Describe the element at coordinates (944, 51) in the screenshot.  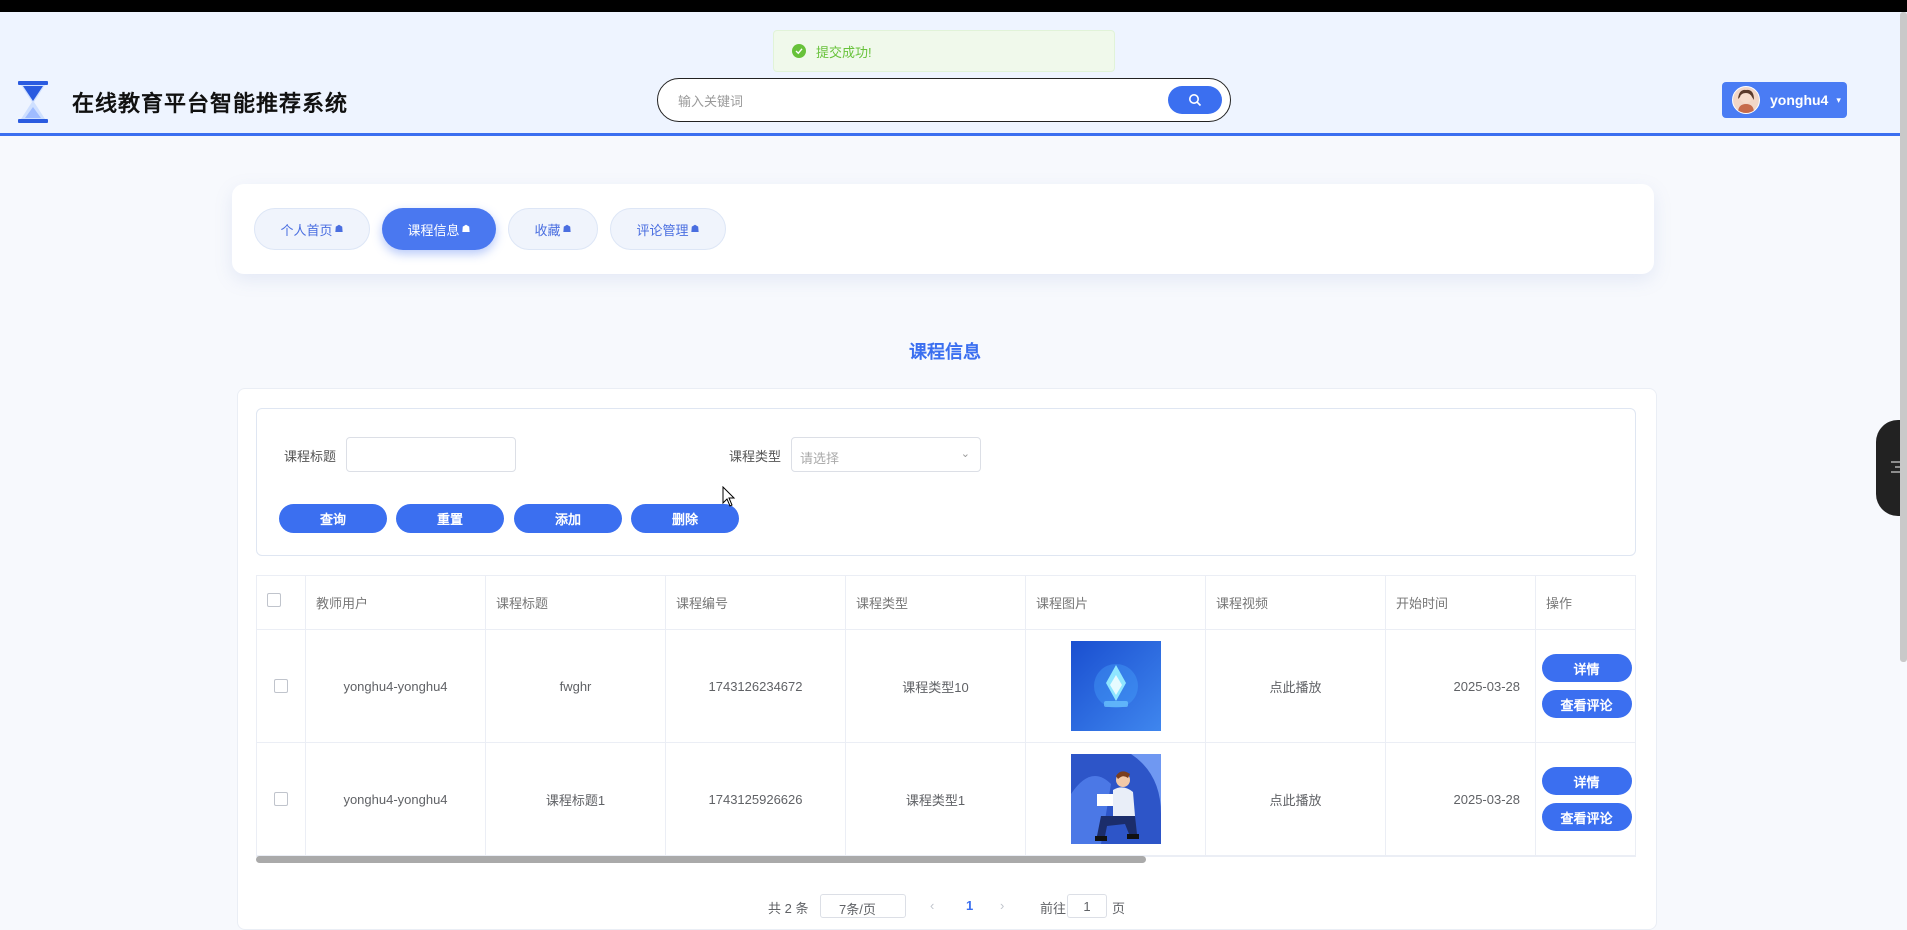
I see `success-toast: 提交成功!` at that location.